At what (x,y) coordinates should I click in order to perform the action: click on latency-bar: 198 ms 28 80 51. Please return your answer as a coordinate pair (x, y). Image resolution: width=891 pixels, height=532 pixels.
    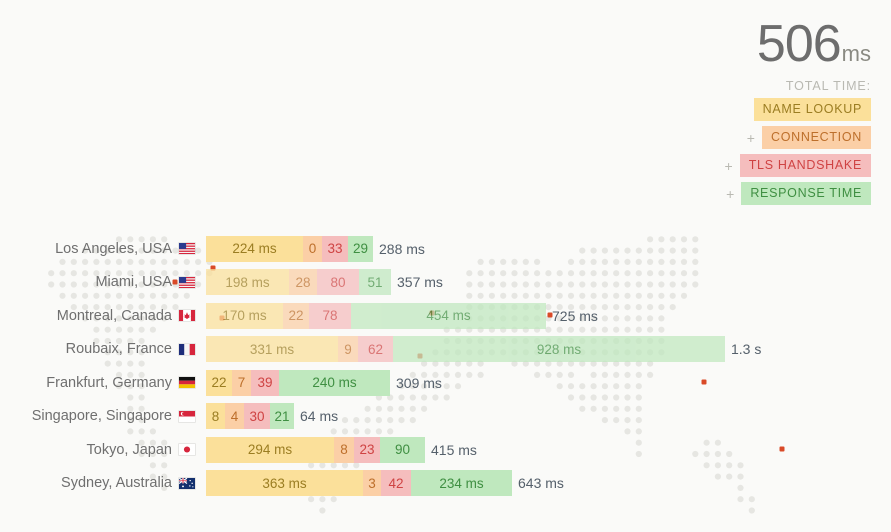
    Looking at the image, I should click on (298, 282).